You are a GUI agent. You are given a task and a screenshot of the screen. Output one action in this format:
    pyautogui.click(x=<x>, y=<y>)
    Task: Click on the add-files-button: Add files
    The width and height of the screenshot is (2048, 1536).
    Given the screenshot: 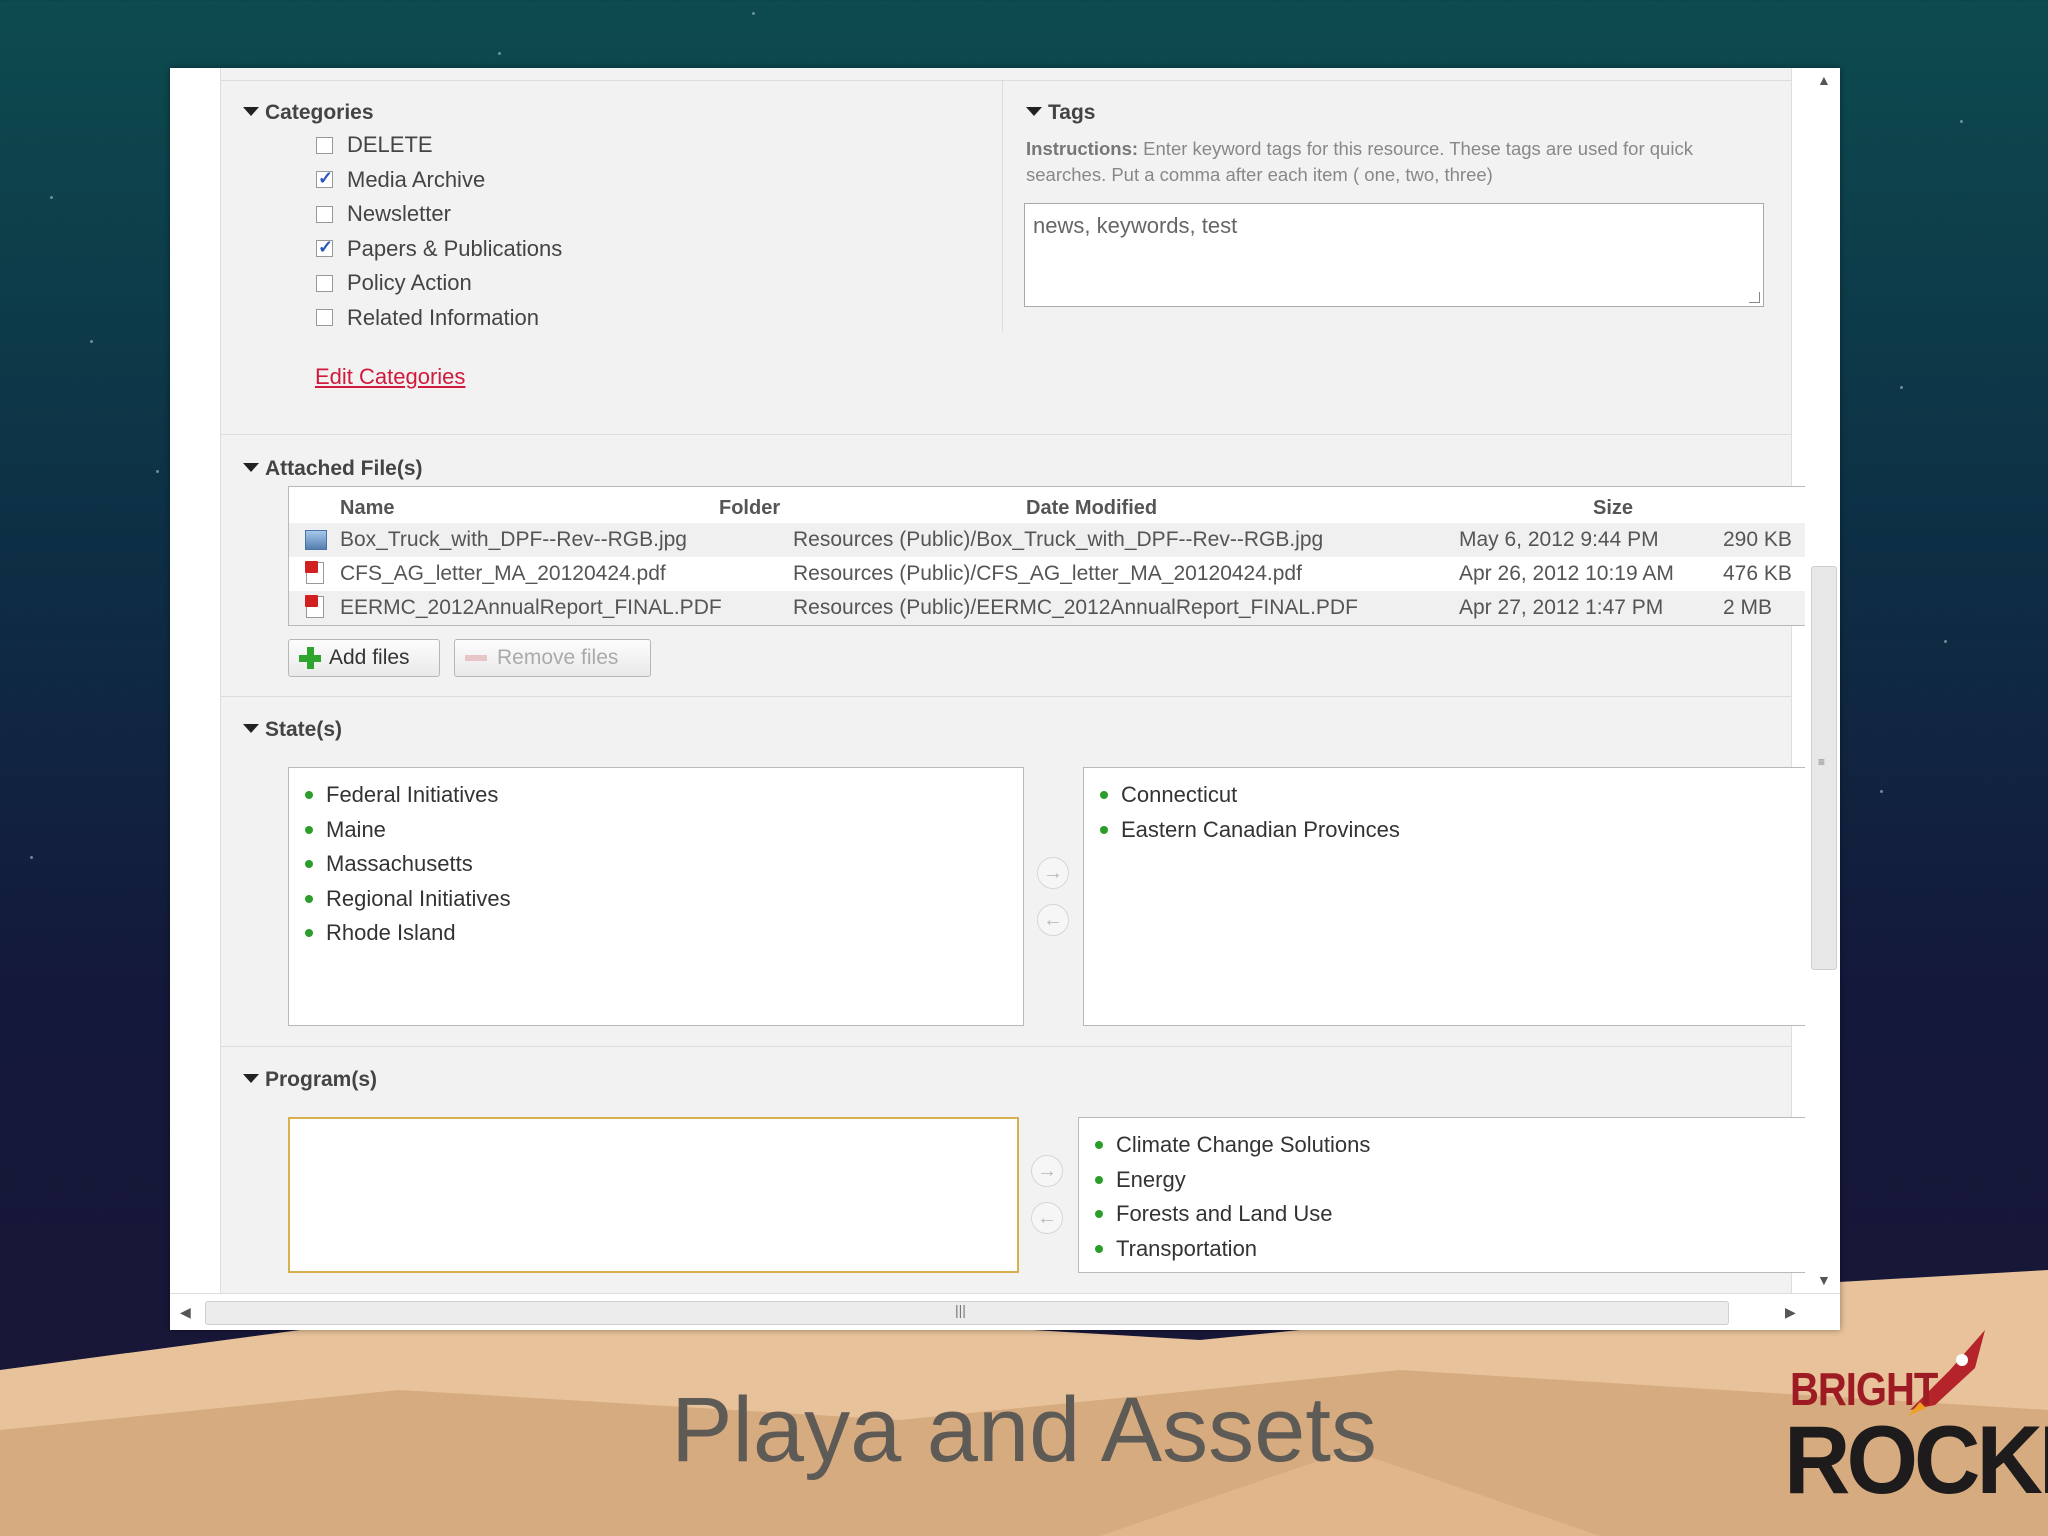 What is the action you would take?
    pyautogui.click(x=364, y=658)
    